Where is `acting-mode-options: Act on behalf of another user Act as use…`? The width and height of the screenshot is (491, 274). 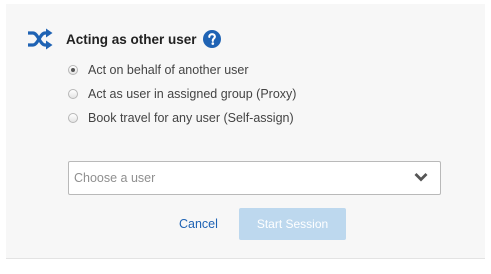 acting-mode-options: Act on behalf of another user Act as use… is located at coordinates (182, 94).